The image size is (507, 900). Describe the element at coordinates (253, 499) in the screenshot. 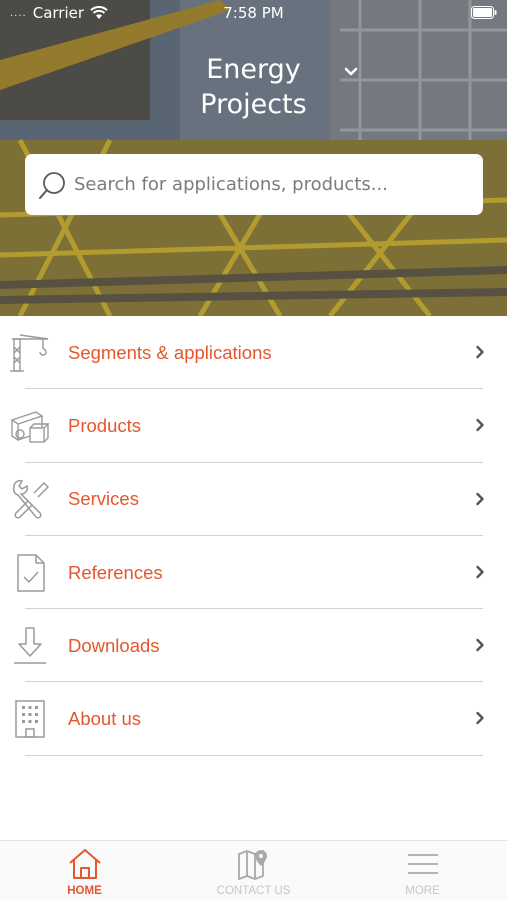

I see `menu-item-services: Services` at that location.